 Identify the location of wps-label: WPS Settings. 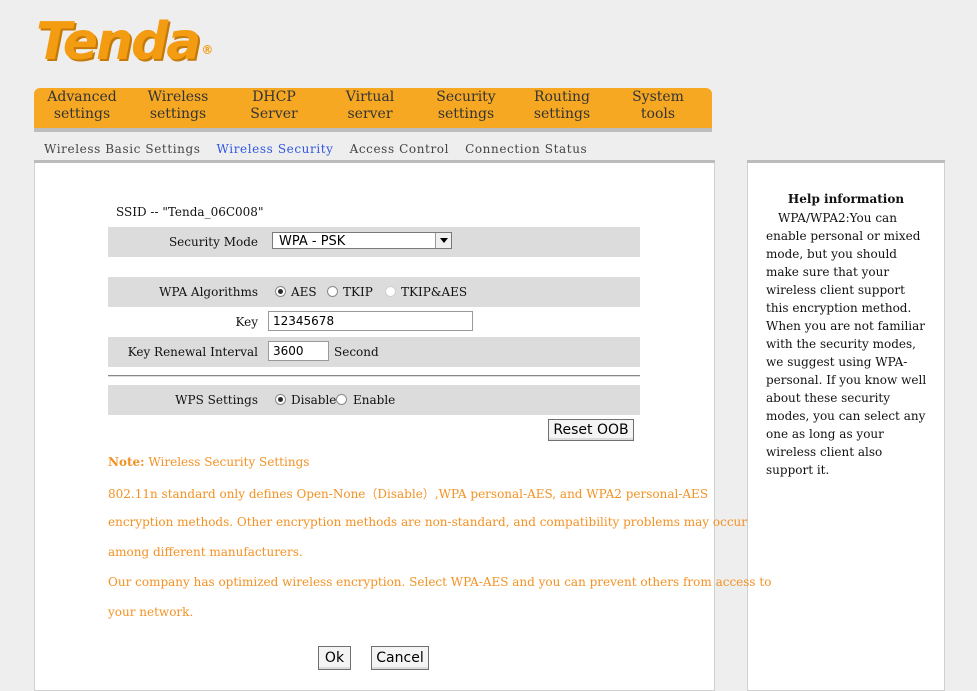
(216, 400).